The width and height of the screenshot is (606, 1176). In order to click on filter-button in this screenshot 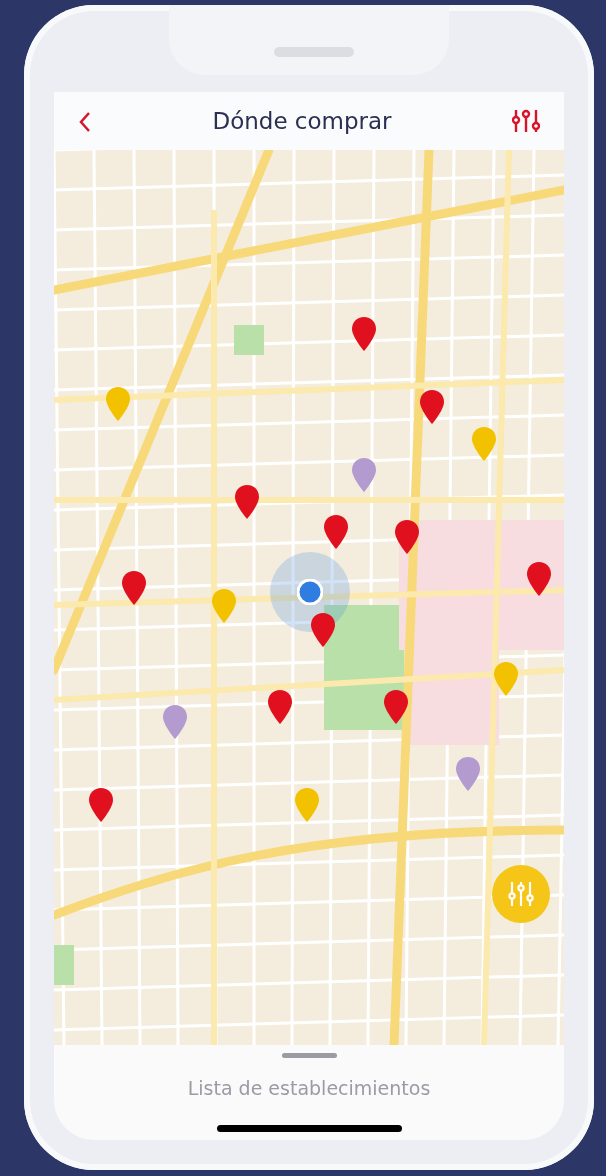, I will do `click(526, 121)`.